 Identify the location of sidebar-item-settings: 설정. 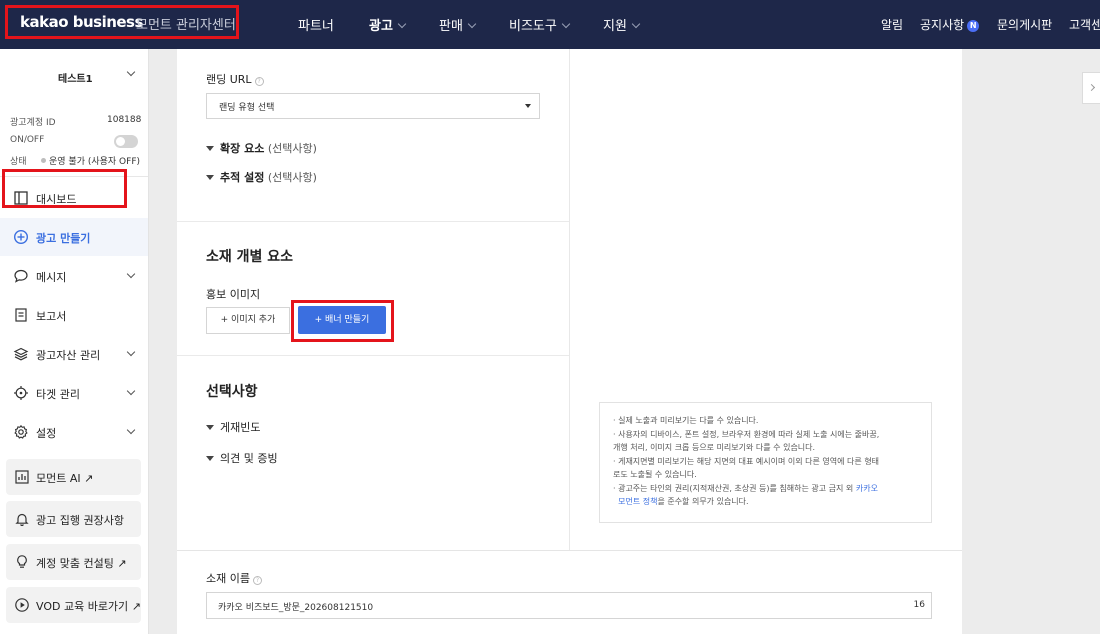
(74, 432).